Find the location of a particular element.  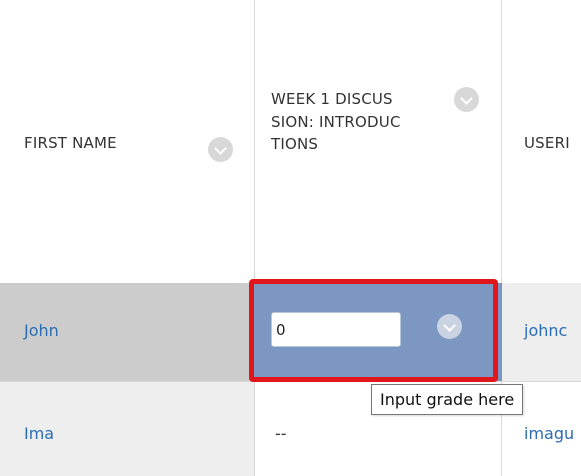

header-week1-label: WEEK 1 DISCUSSION: INTRODUCTIONS is located at coordinates (336, 121).